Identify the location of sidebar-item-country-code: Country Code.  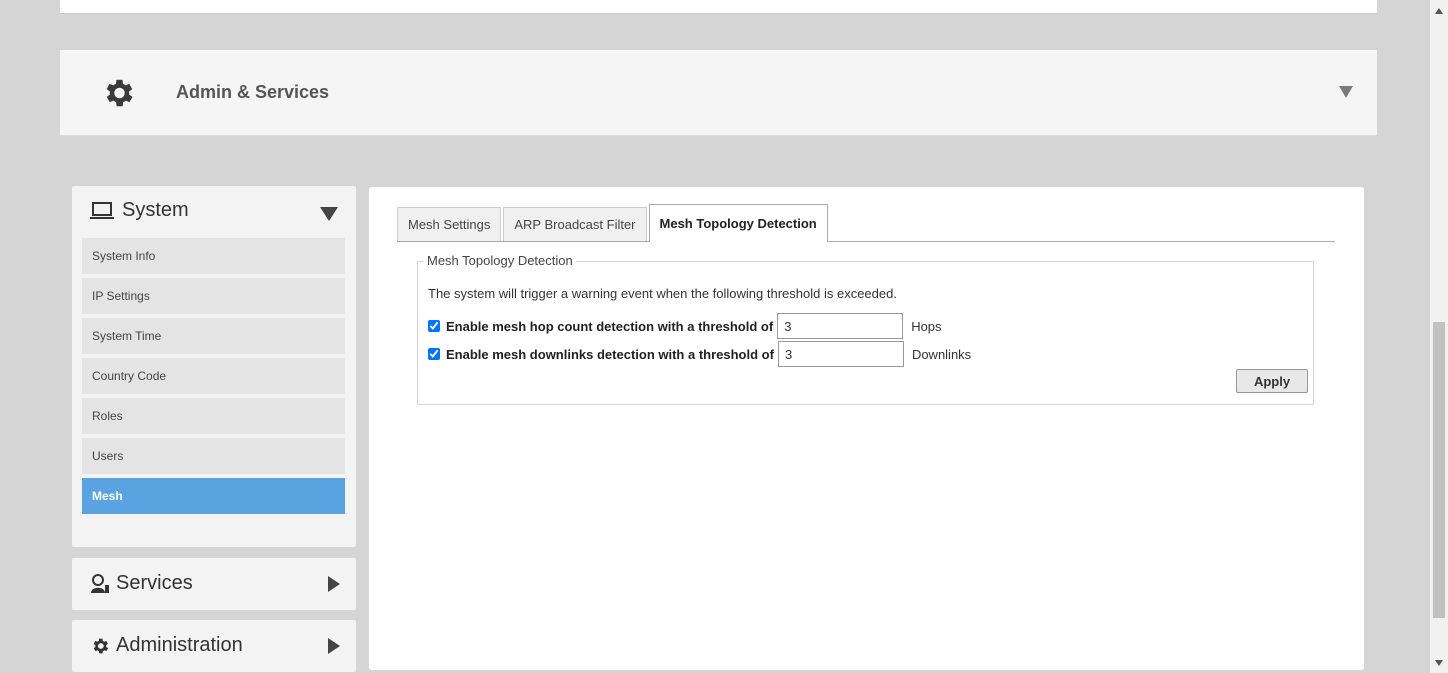
(213, 376).